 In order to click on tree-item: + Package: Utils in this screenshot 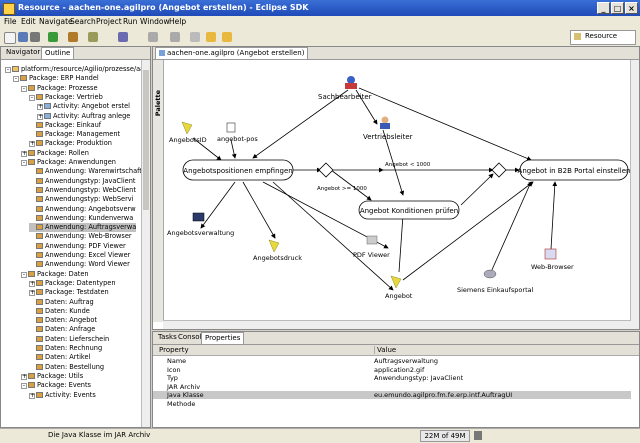, I will do `click(52, 376)`.